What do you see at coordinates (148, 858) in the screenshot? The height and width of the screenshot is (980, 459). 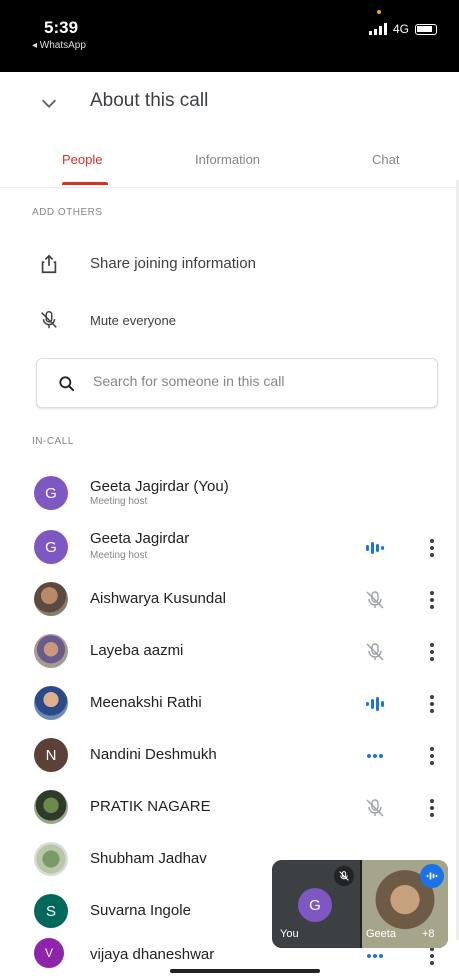 I see `participant-name: Shubham Jadhav` at bounding box center [148, 858].